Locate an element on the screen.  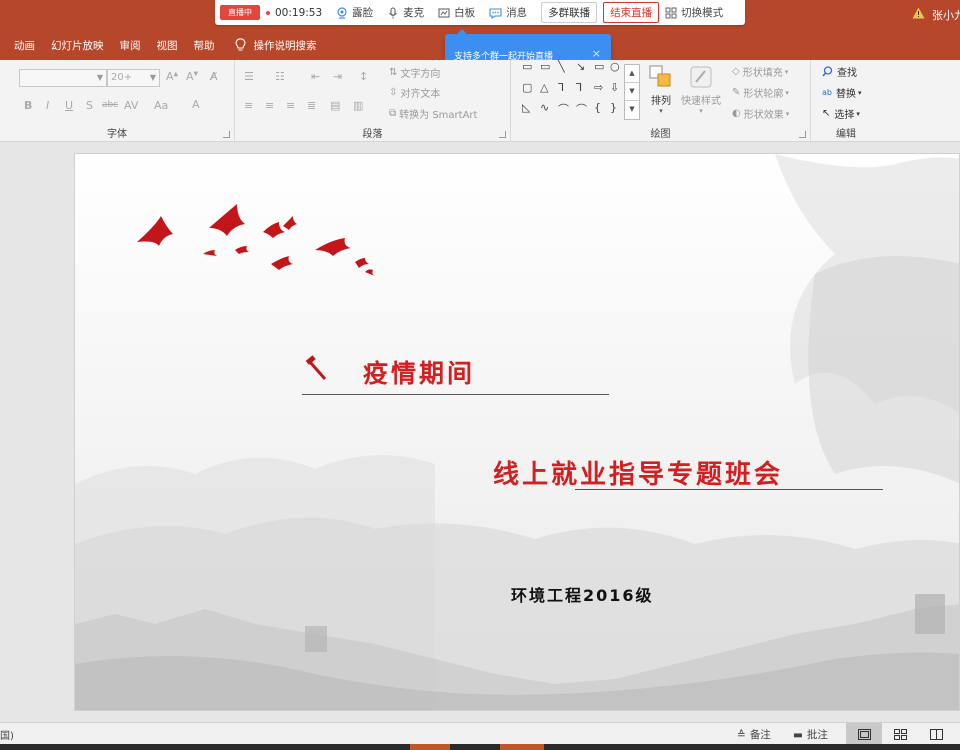
shape-elbow2-icon: ⅂ is located at coordinates (579, 87).